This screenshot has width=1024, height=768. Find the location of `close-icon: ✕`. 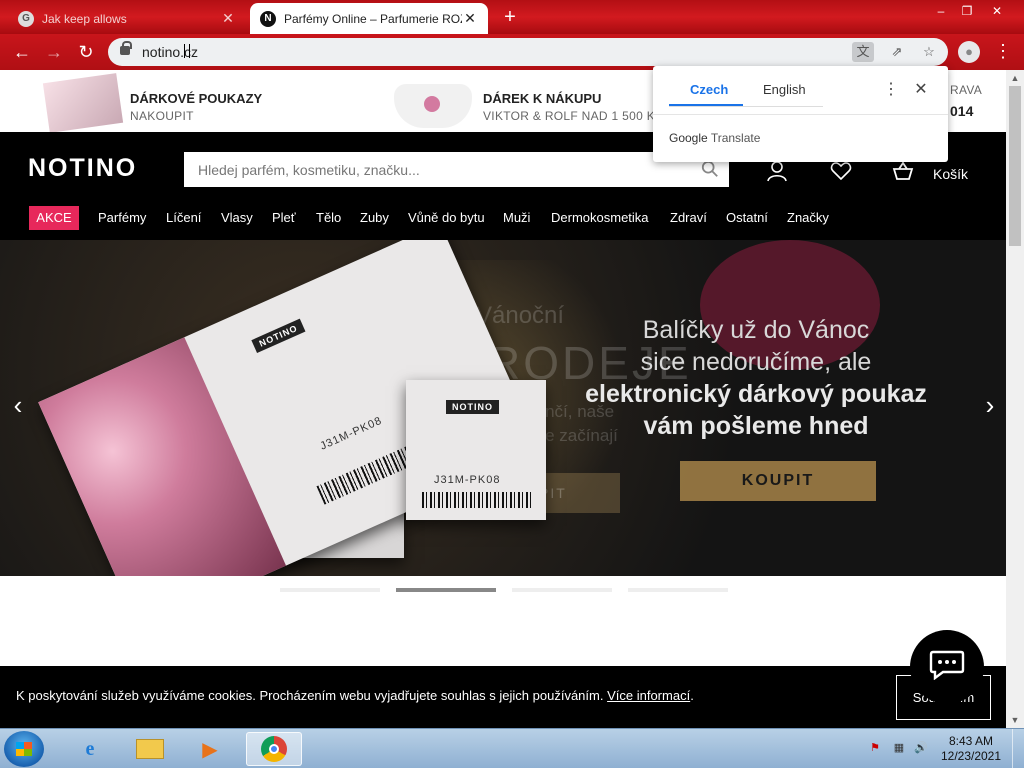

close-icon: ✕ is located at coordinates (921, 90).